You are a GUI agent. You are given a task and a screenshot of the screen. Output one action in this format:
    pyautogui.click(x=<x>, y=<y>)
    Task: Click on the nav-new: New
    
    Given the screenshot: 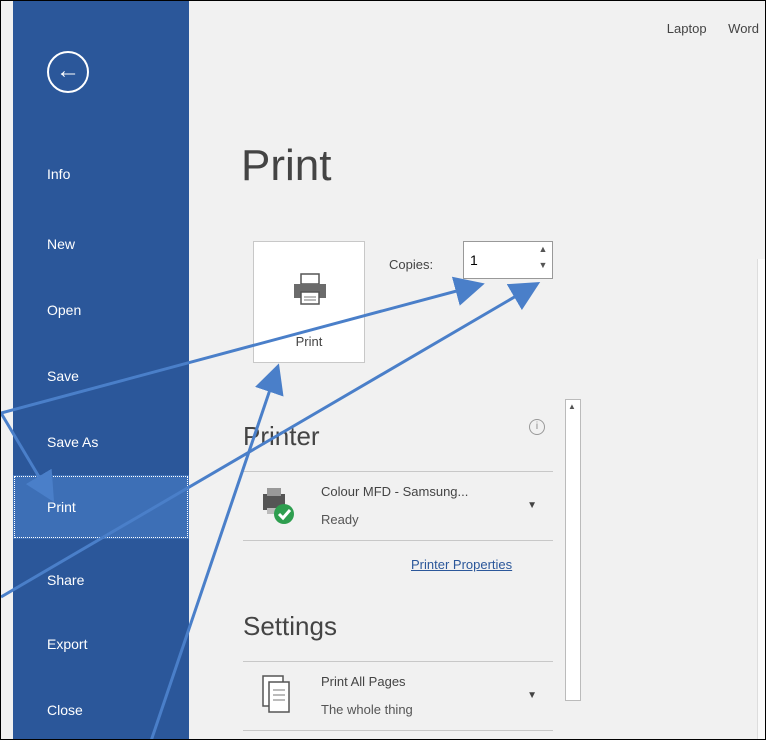 What is the action you would take?
    pyautogui.click(x=101, y=244)
    